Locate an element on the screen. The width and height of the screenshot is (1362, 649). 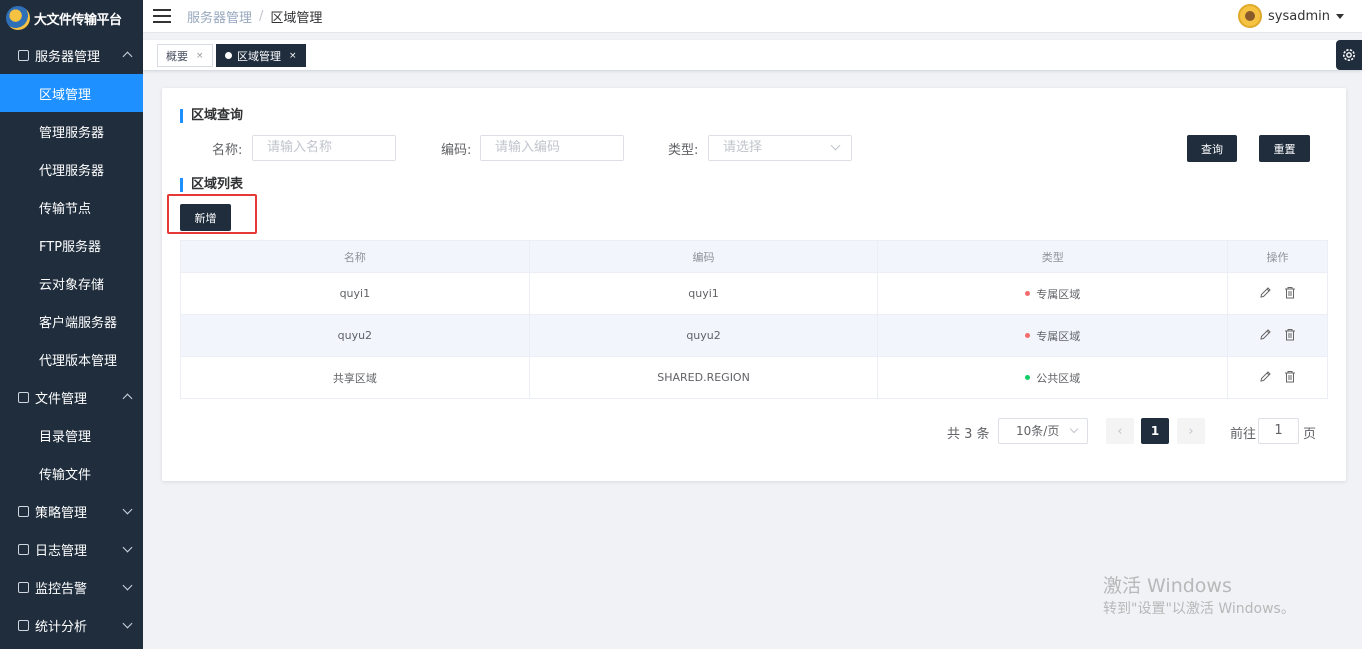
menu-group-log: 日志管理 is located at coordinates (71, 549).